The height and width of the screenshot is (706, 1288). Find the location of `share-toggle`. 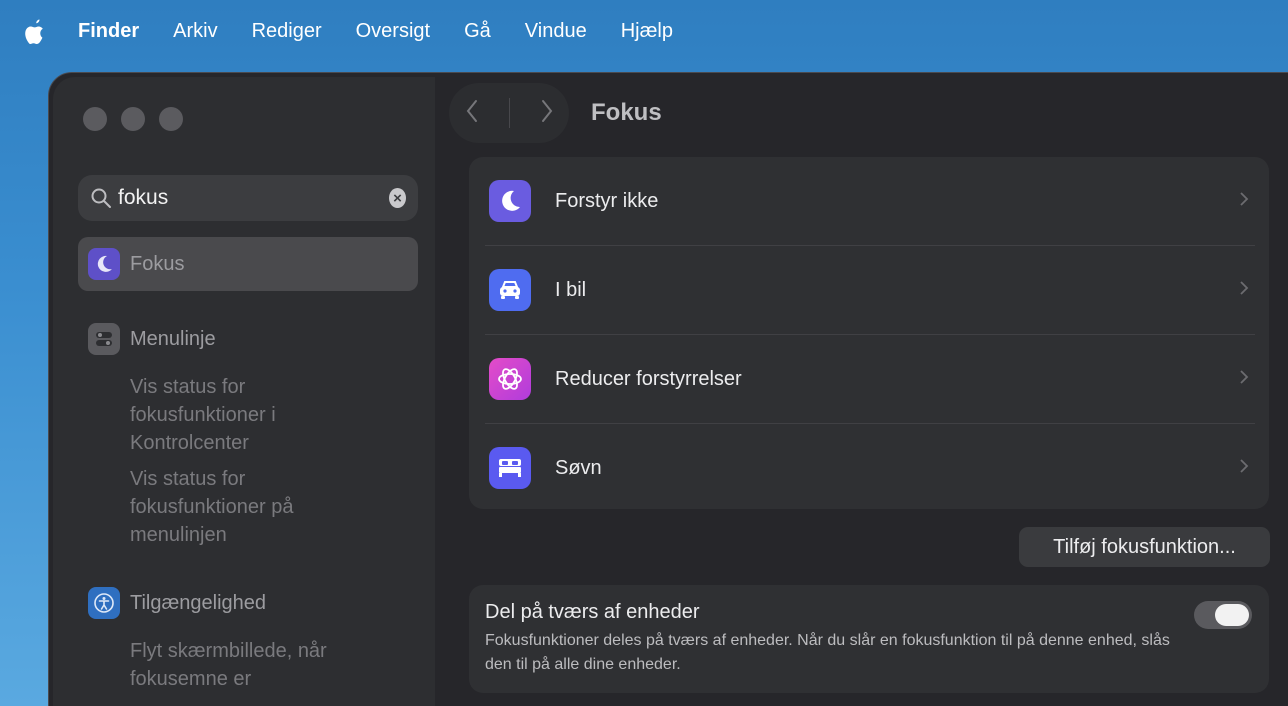

share-toggle is located at coordinates (1223, 615).